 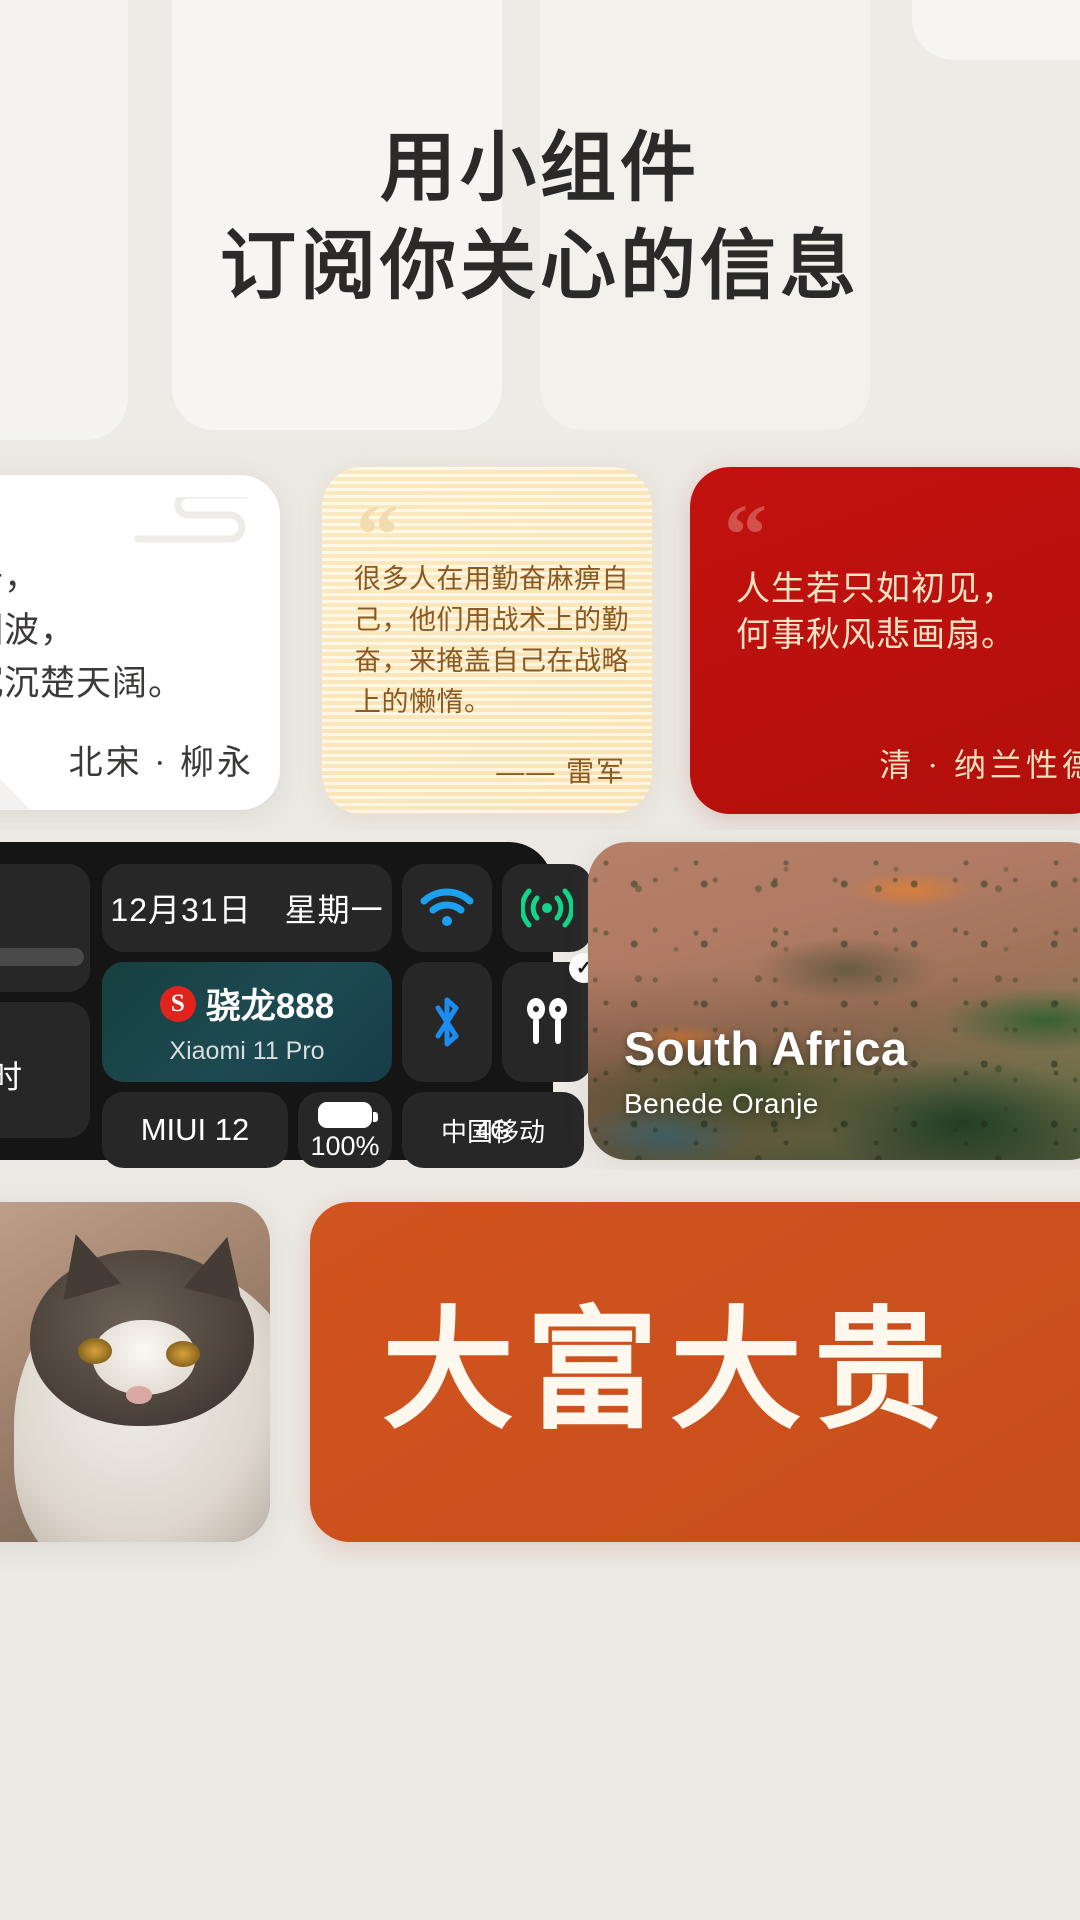 I want to click on quote-attribution: —— 雷军, so click(x=561, y=771).